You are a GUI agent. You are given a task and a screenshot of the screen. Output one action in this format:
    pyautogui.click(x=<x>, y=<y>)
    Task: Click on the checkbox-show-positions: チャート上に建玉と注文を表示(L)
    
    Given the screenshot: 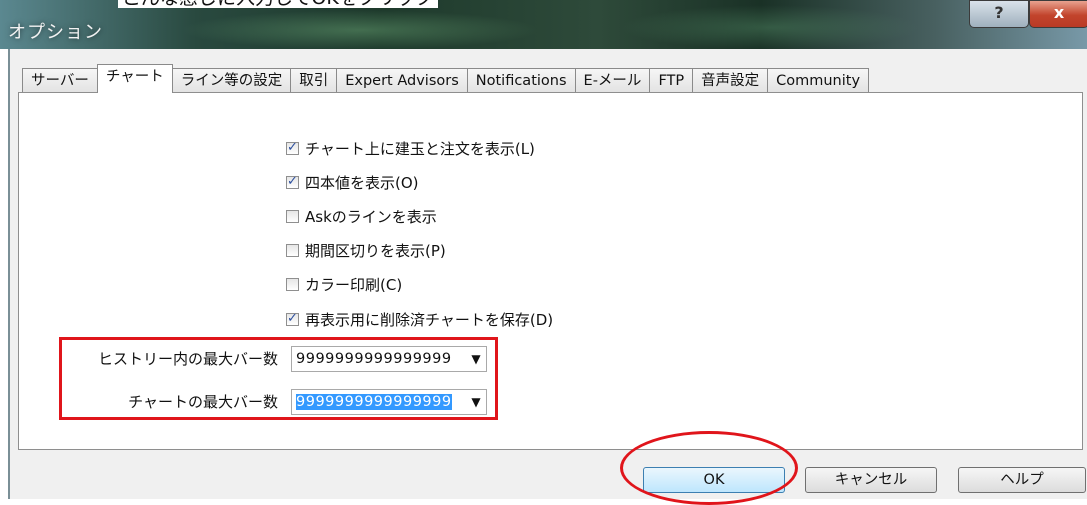 What is the action you would take?
    pyautogui.click(x=410, y=148)
    